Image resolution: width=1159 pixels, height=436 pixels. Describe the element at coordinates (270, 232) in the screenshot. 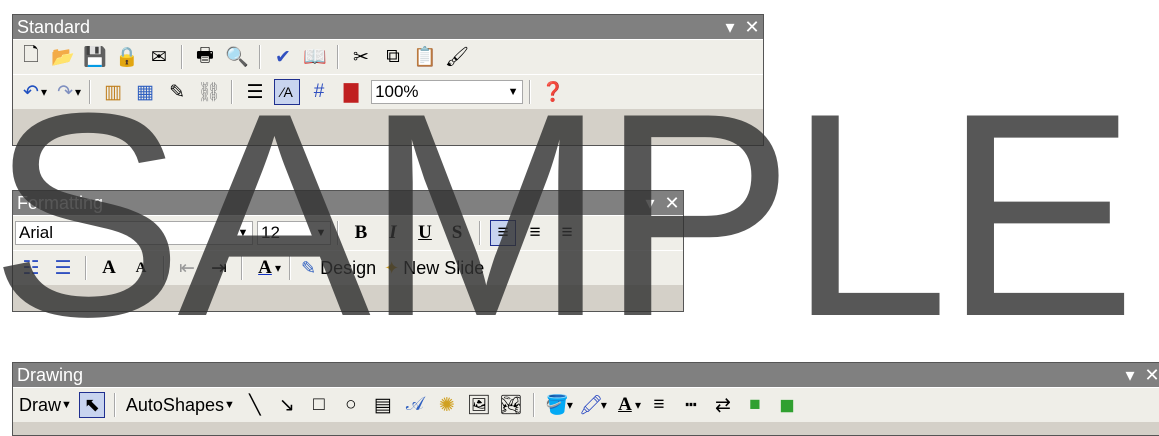

I see `font-size-value: 12` at that location.